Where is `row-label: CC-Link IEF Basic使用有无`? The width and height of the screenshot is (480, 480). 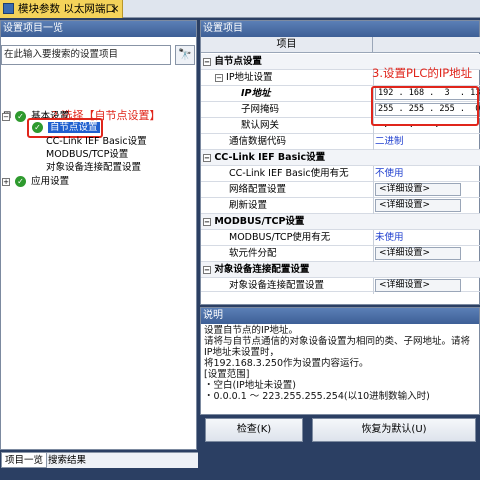 row-label: CC-Link IEF Basic使用有无 is located at coordinates (289, 173).